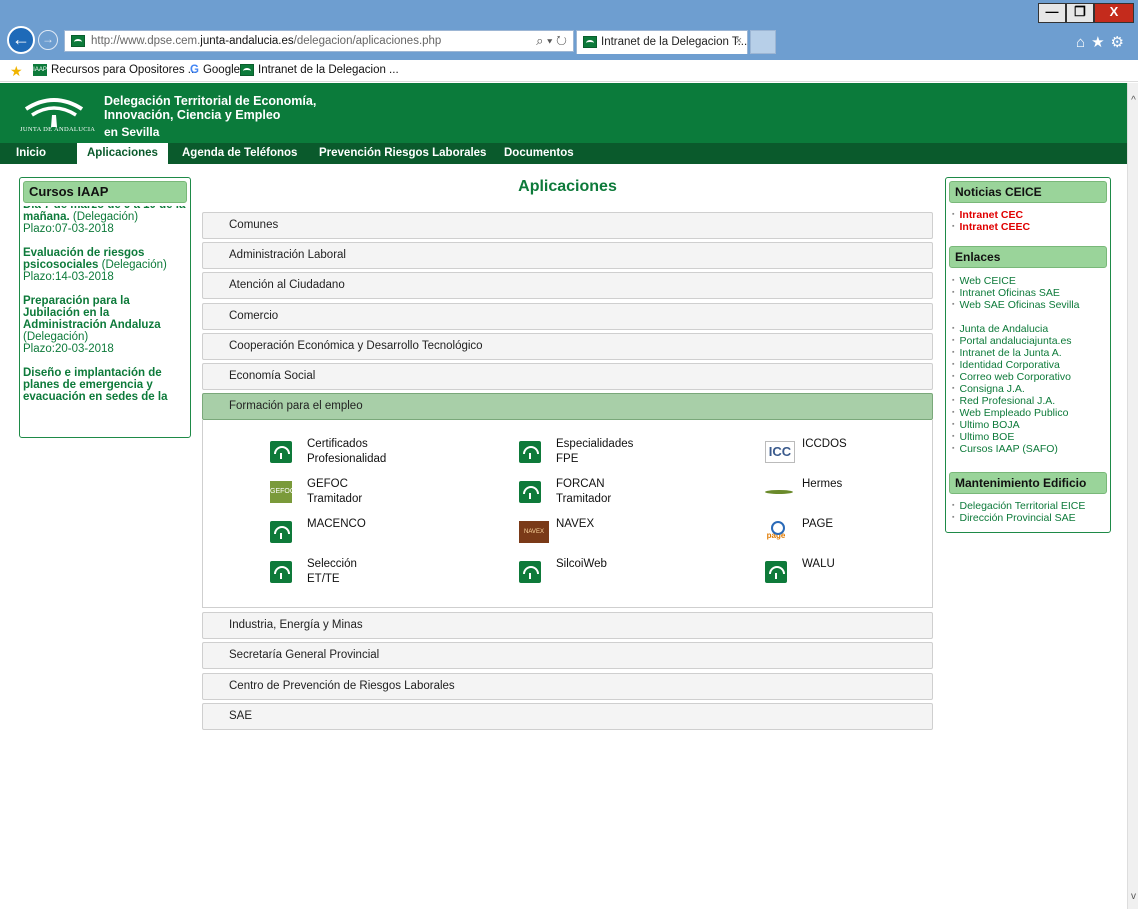 The height and width of the screenshot is (909, 1138). I want to click on enlace-link: Correo web Corporativo, so click(1030, 377).